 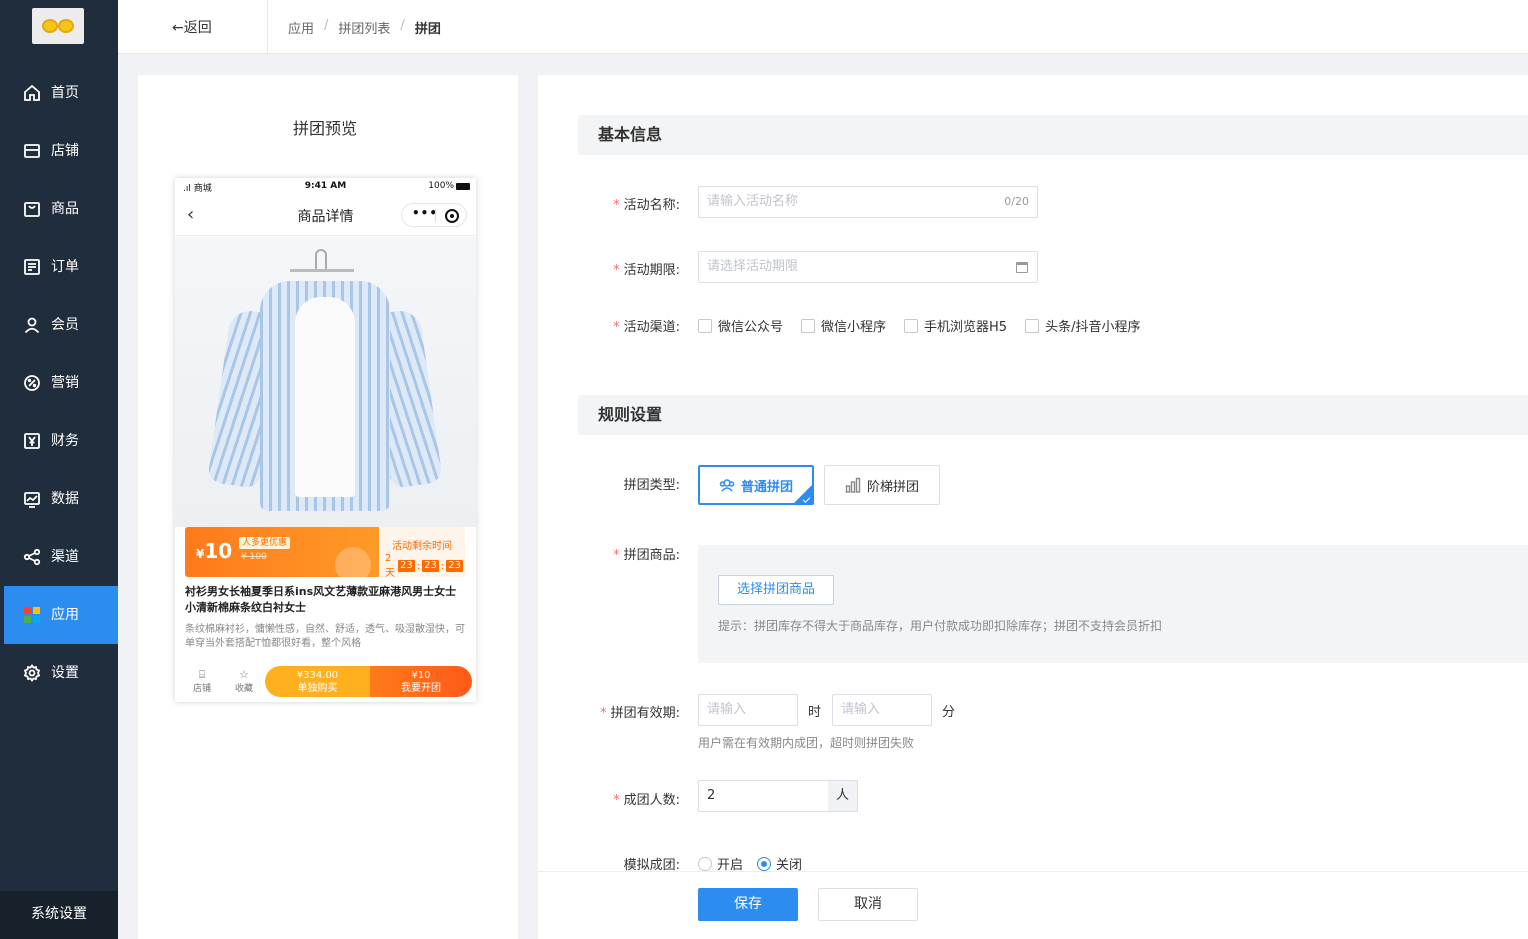 What do you see at coordinates (422, 546) in the screenshot?
I see `remaining-time-label: 活动剩余时间` at bounding box center [422, 546].